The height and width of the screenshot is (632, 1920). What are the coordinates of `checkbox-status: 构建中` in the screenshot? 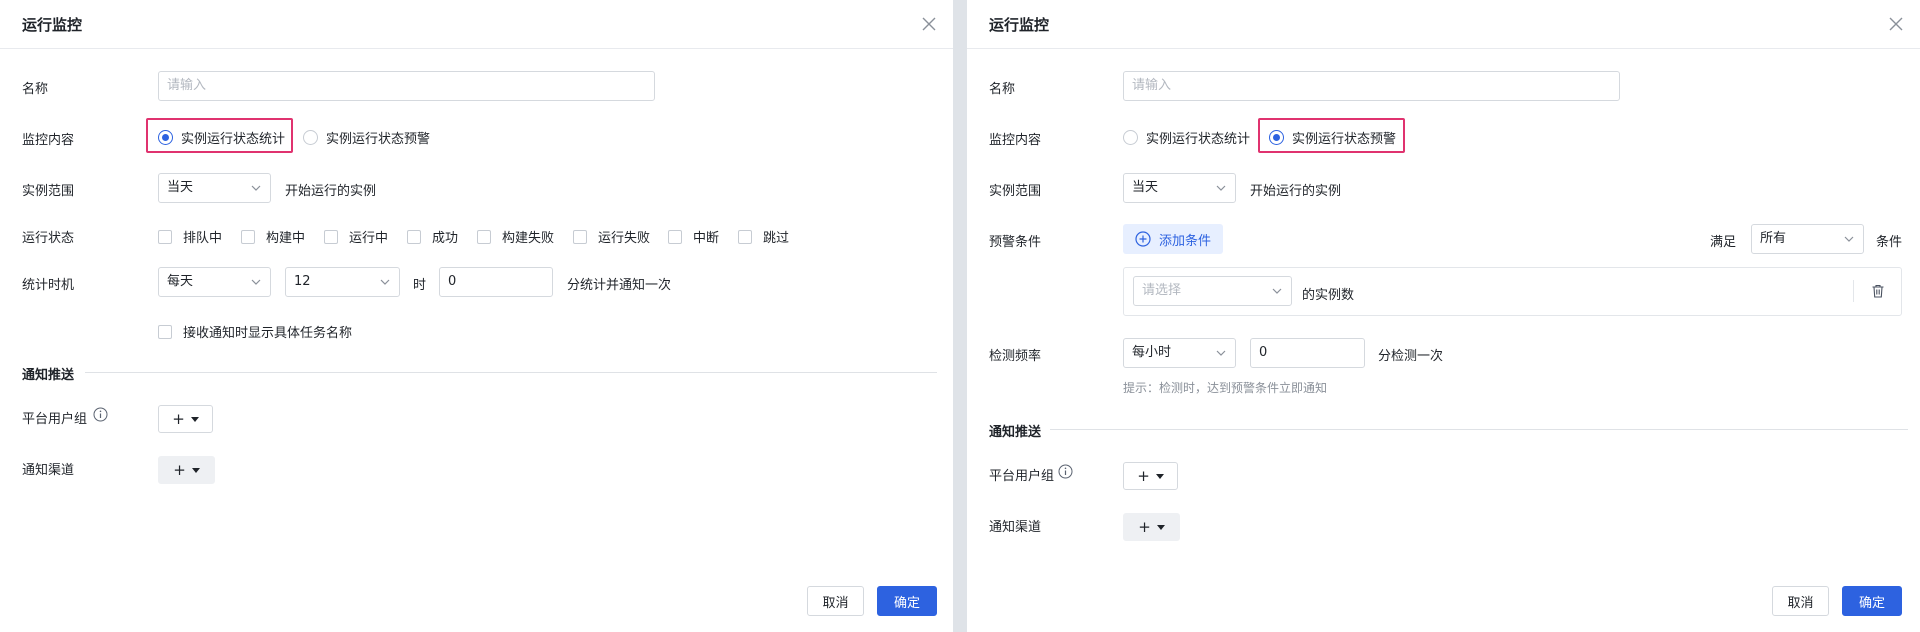 It's located at (273, 236).